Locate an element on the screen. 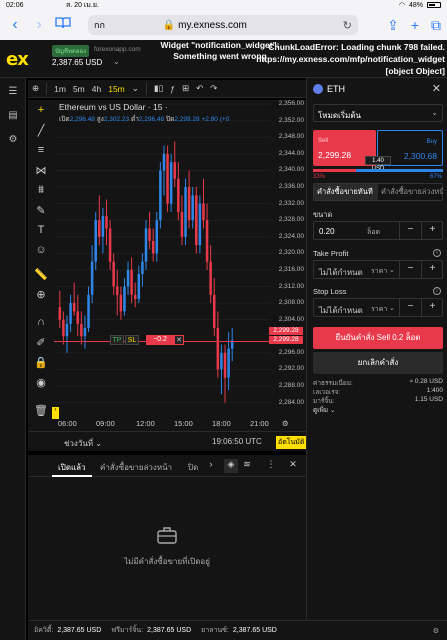 Image resolution: width=447 pixels, height=640 pixels. empty-positions-text: ไม่มีคำสั่งซื้อขายที่เปิดอยู่ is located at coordinates (167, 561).